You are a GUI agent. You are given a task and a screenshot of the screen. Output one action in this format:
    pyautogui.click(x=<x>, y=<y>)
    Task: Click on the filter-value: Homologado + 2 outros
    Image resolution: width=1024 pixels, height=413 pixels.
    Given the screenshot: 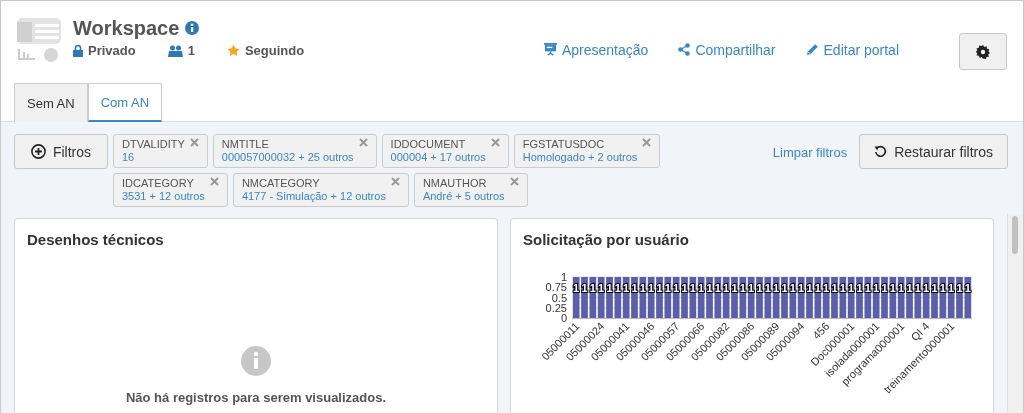 What is the action you would take?
    pyautogui.click(x=580, y=157)
    